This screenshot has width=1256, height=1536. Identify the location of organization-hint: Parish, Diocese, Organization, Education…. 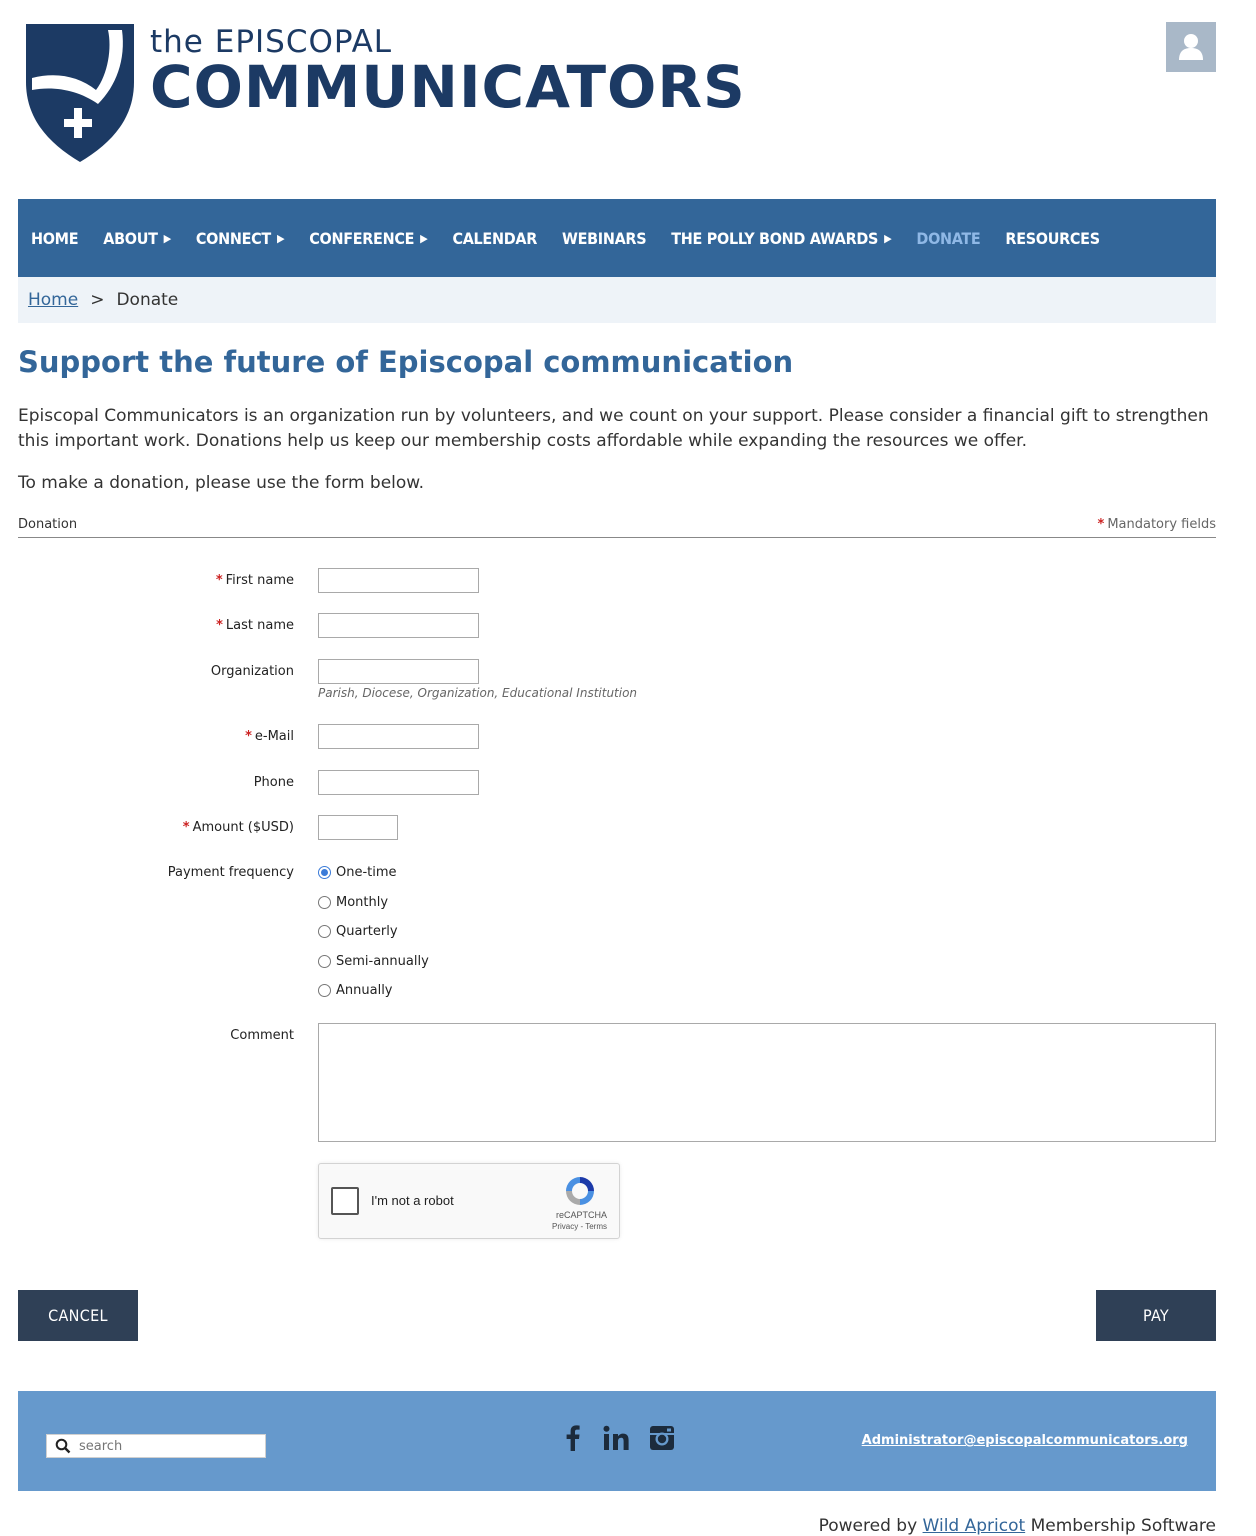
(478, 693).